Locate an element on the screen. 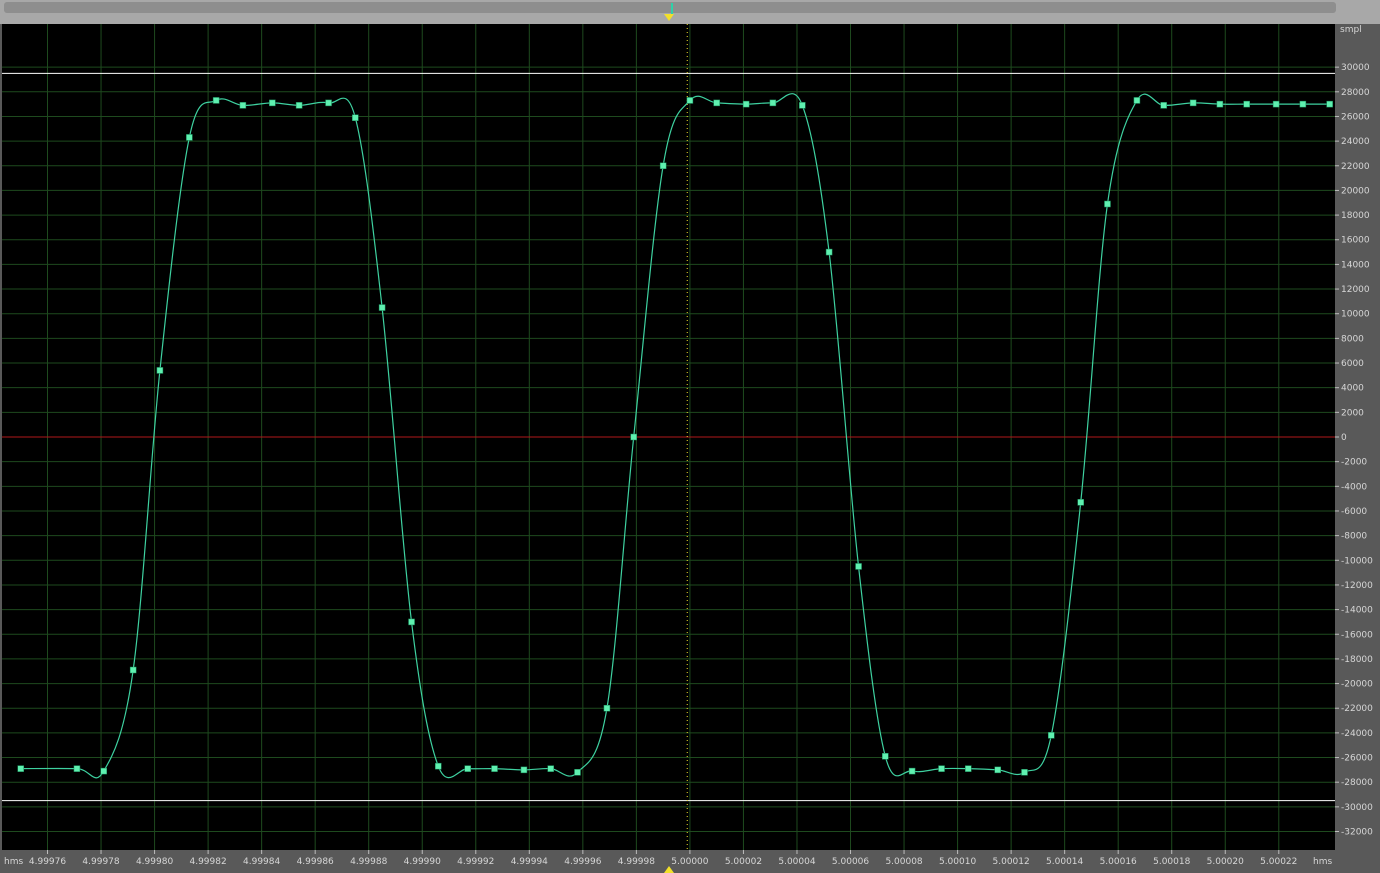  cursor-top-marker-icon is located at coordinates (669, 17).